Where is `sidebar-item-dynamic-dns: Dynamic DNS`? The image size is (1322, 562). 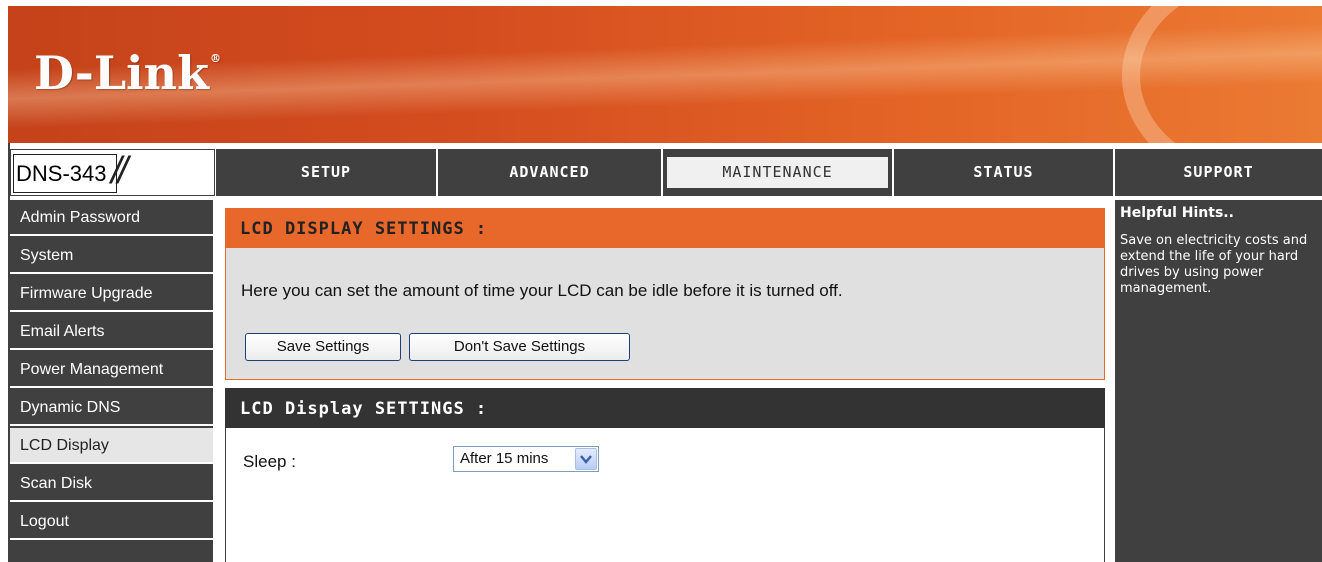
sidebar-item-dynamic-dns: Dynamic DNS is located at coordinates (111, 408).